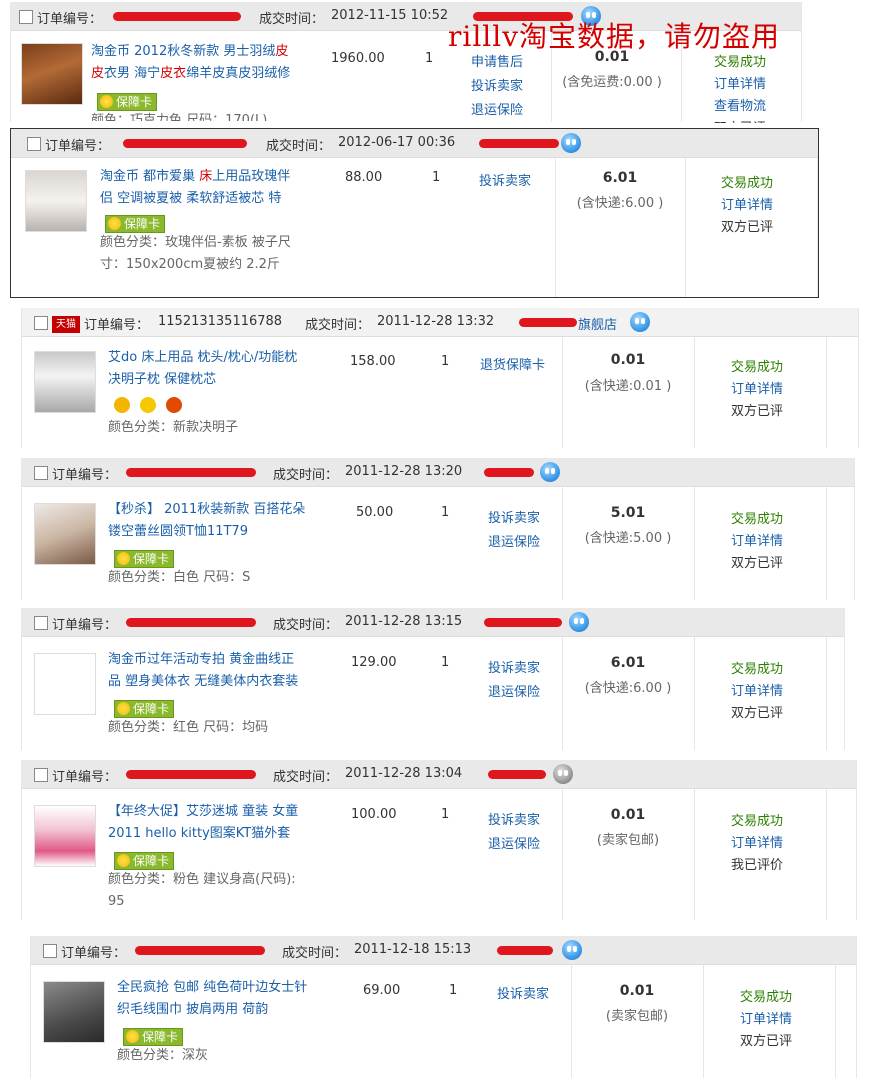  Describe the element at coordinates (228, 521) in the screenshot. I see `product-title: 【秒杀】 2011秋装新款 百搭花朵 镂空蕾丝圆领T恤11T79` at that location.